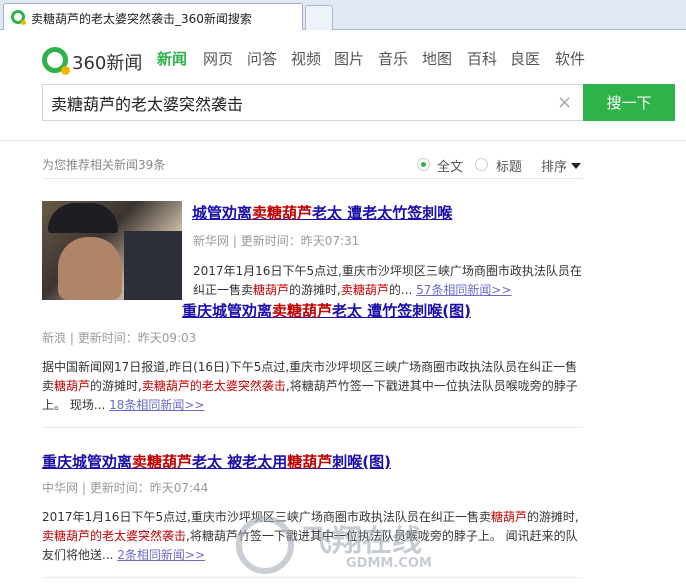 The height and width of the screenshot is (585, 686). Describe the element at coordinates (482, 58) in the screenshot. I see `nav-item-baike: 百科` at that location.